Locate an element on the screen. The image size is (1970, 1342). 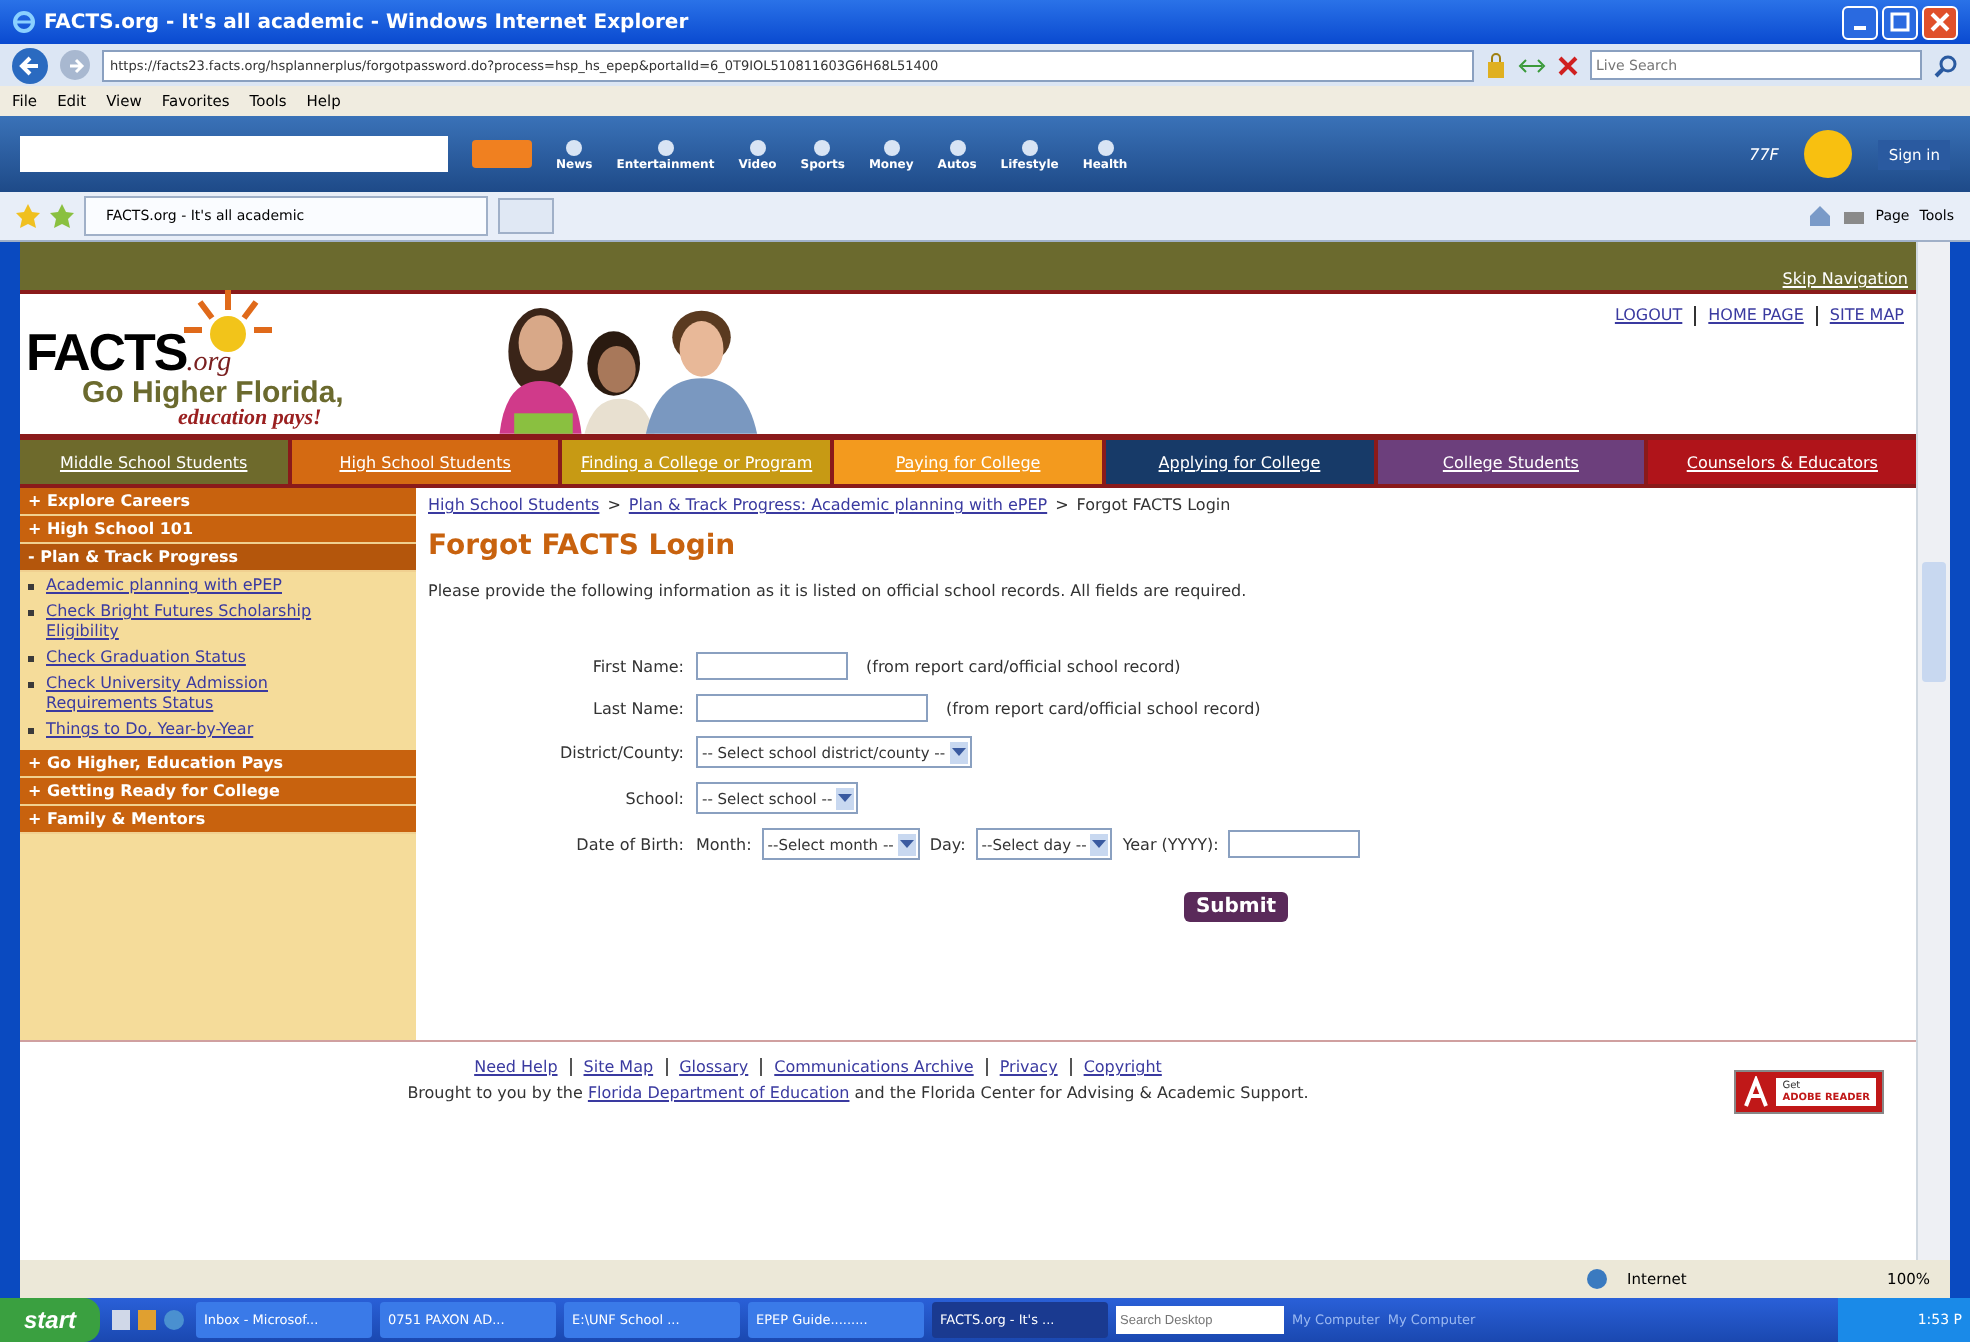
footer-link: Privacy is located at coordinates (1028, 1067).